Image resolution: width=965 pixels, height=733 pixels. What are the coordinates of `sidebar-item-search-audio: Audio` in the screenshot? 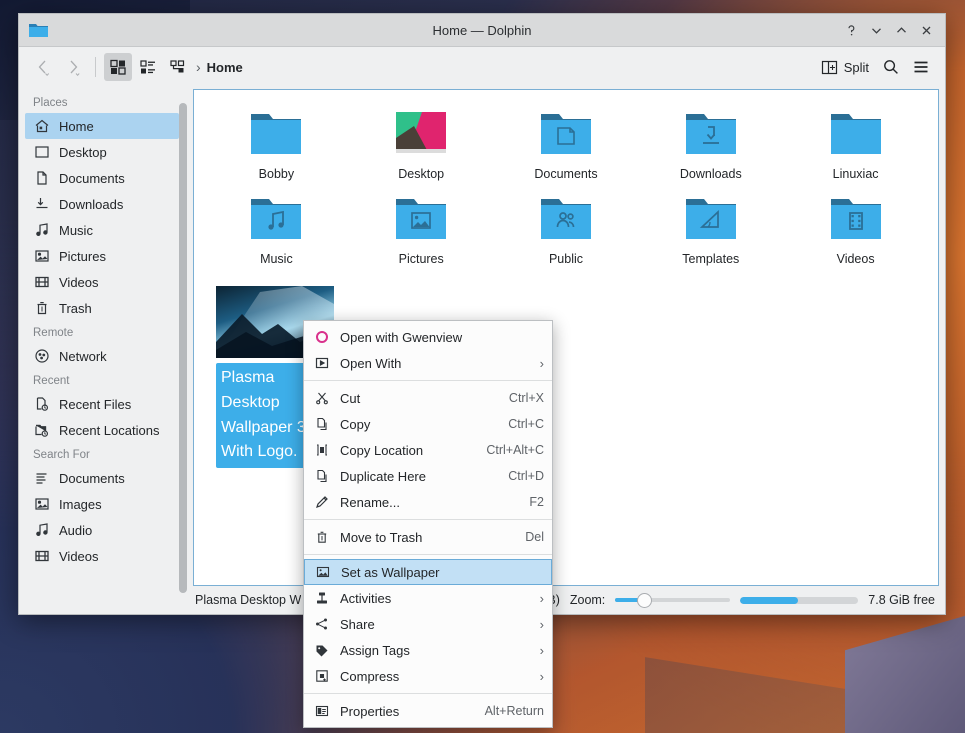 It's located at (102, 530).